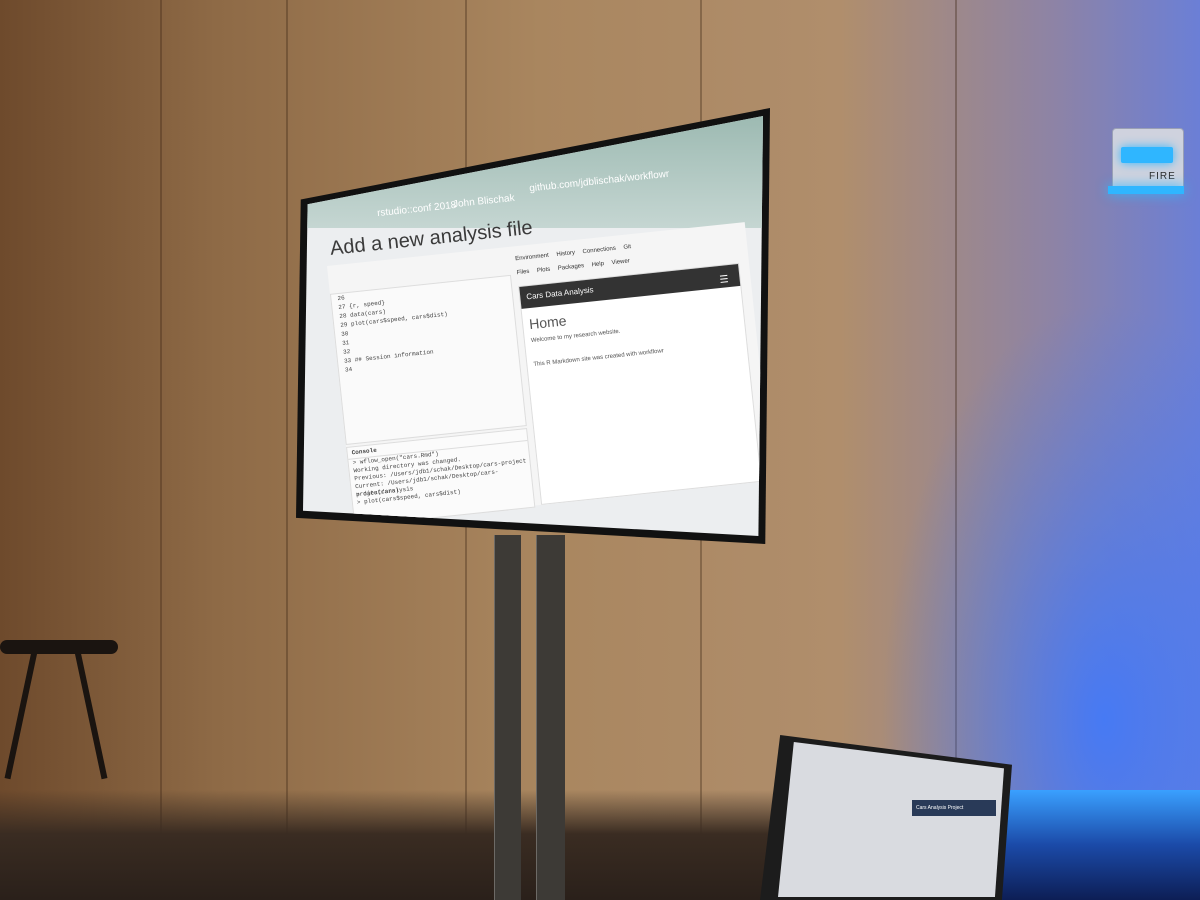 Image resolution: width=1200 pixels, height=900 pixels. What do you see at coordinates (523, 272) in the screenshot?
I see `tab-files: Files` at bounding box center [523, 272].